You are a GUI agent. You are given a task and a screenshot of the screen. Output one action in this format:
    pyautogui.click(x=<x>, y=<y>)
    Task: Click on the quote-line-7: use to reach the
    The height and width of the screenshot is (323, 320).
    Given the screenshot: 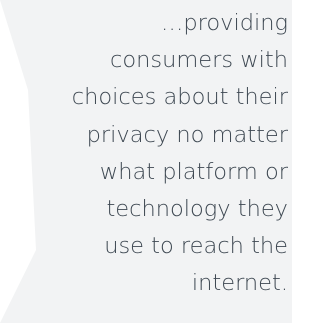 What is the action you would take?
    pyautogui.click(x=196, y=246)
    